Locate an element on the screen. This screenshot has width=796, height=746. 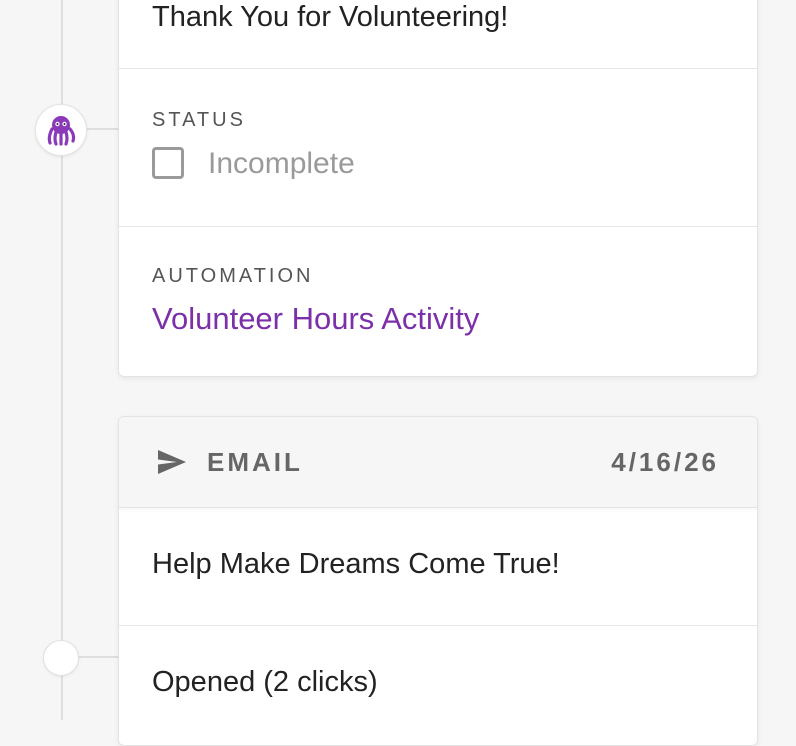
email-engagement-row: Opened (2 clicks) is located at coordinates (438, 685).